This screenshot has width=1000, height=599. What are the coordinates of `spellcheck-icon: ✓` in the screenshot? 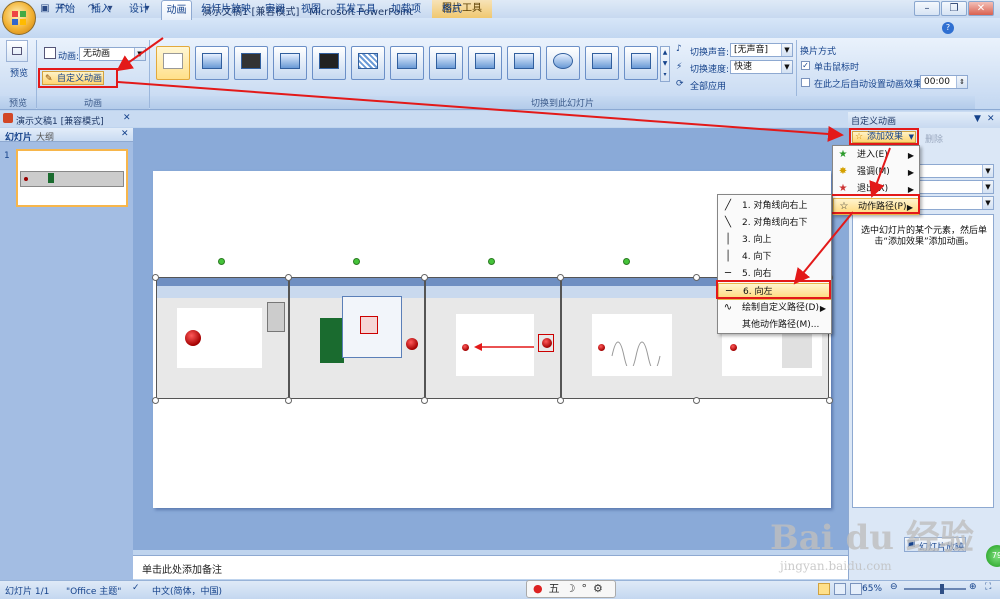 It's located at (136, 588).